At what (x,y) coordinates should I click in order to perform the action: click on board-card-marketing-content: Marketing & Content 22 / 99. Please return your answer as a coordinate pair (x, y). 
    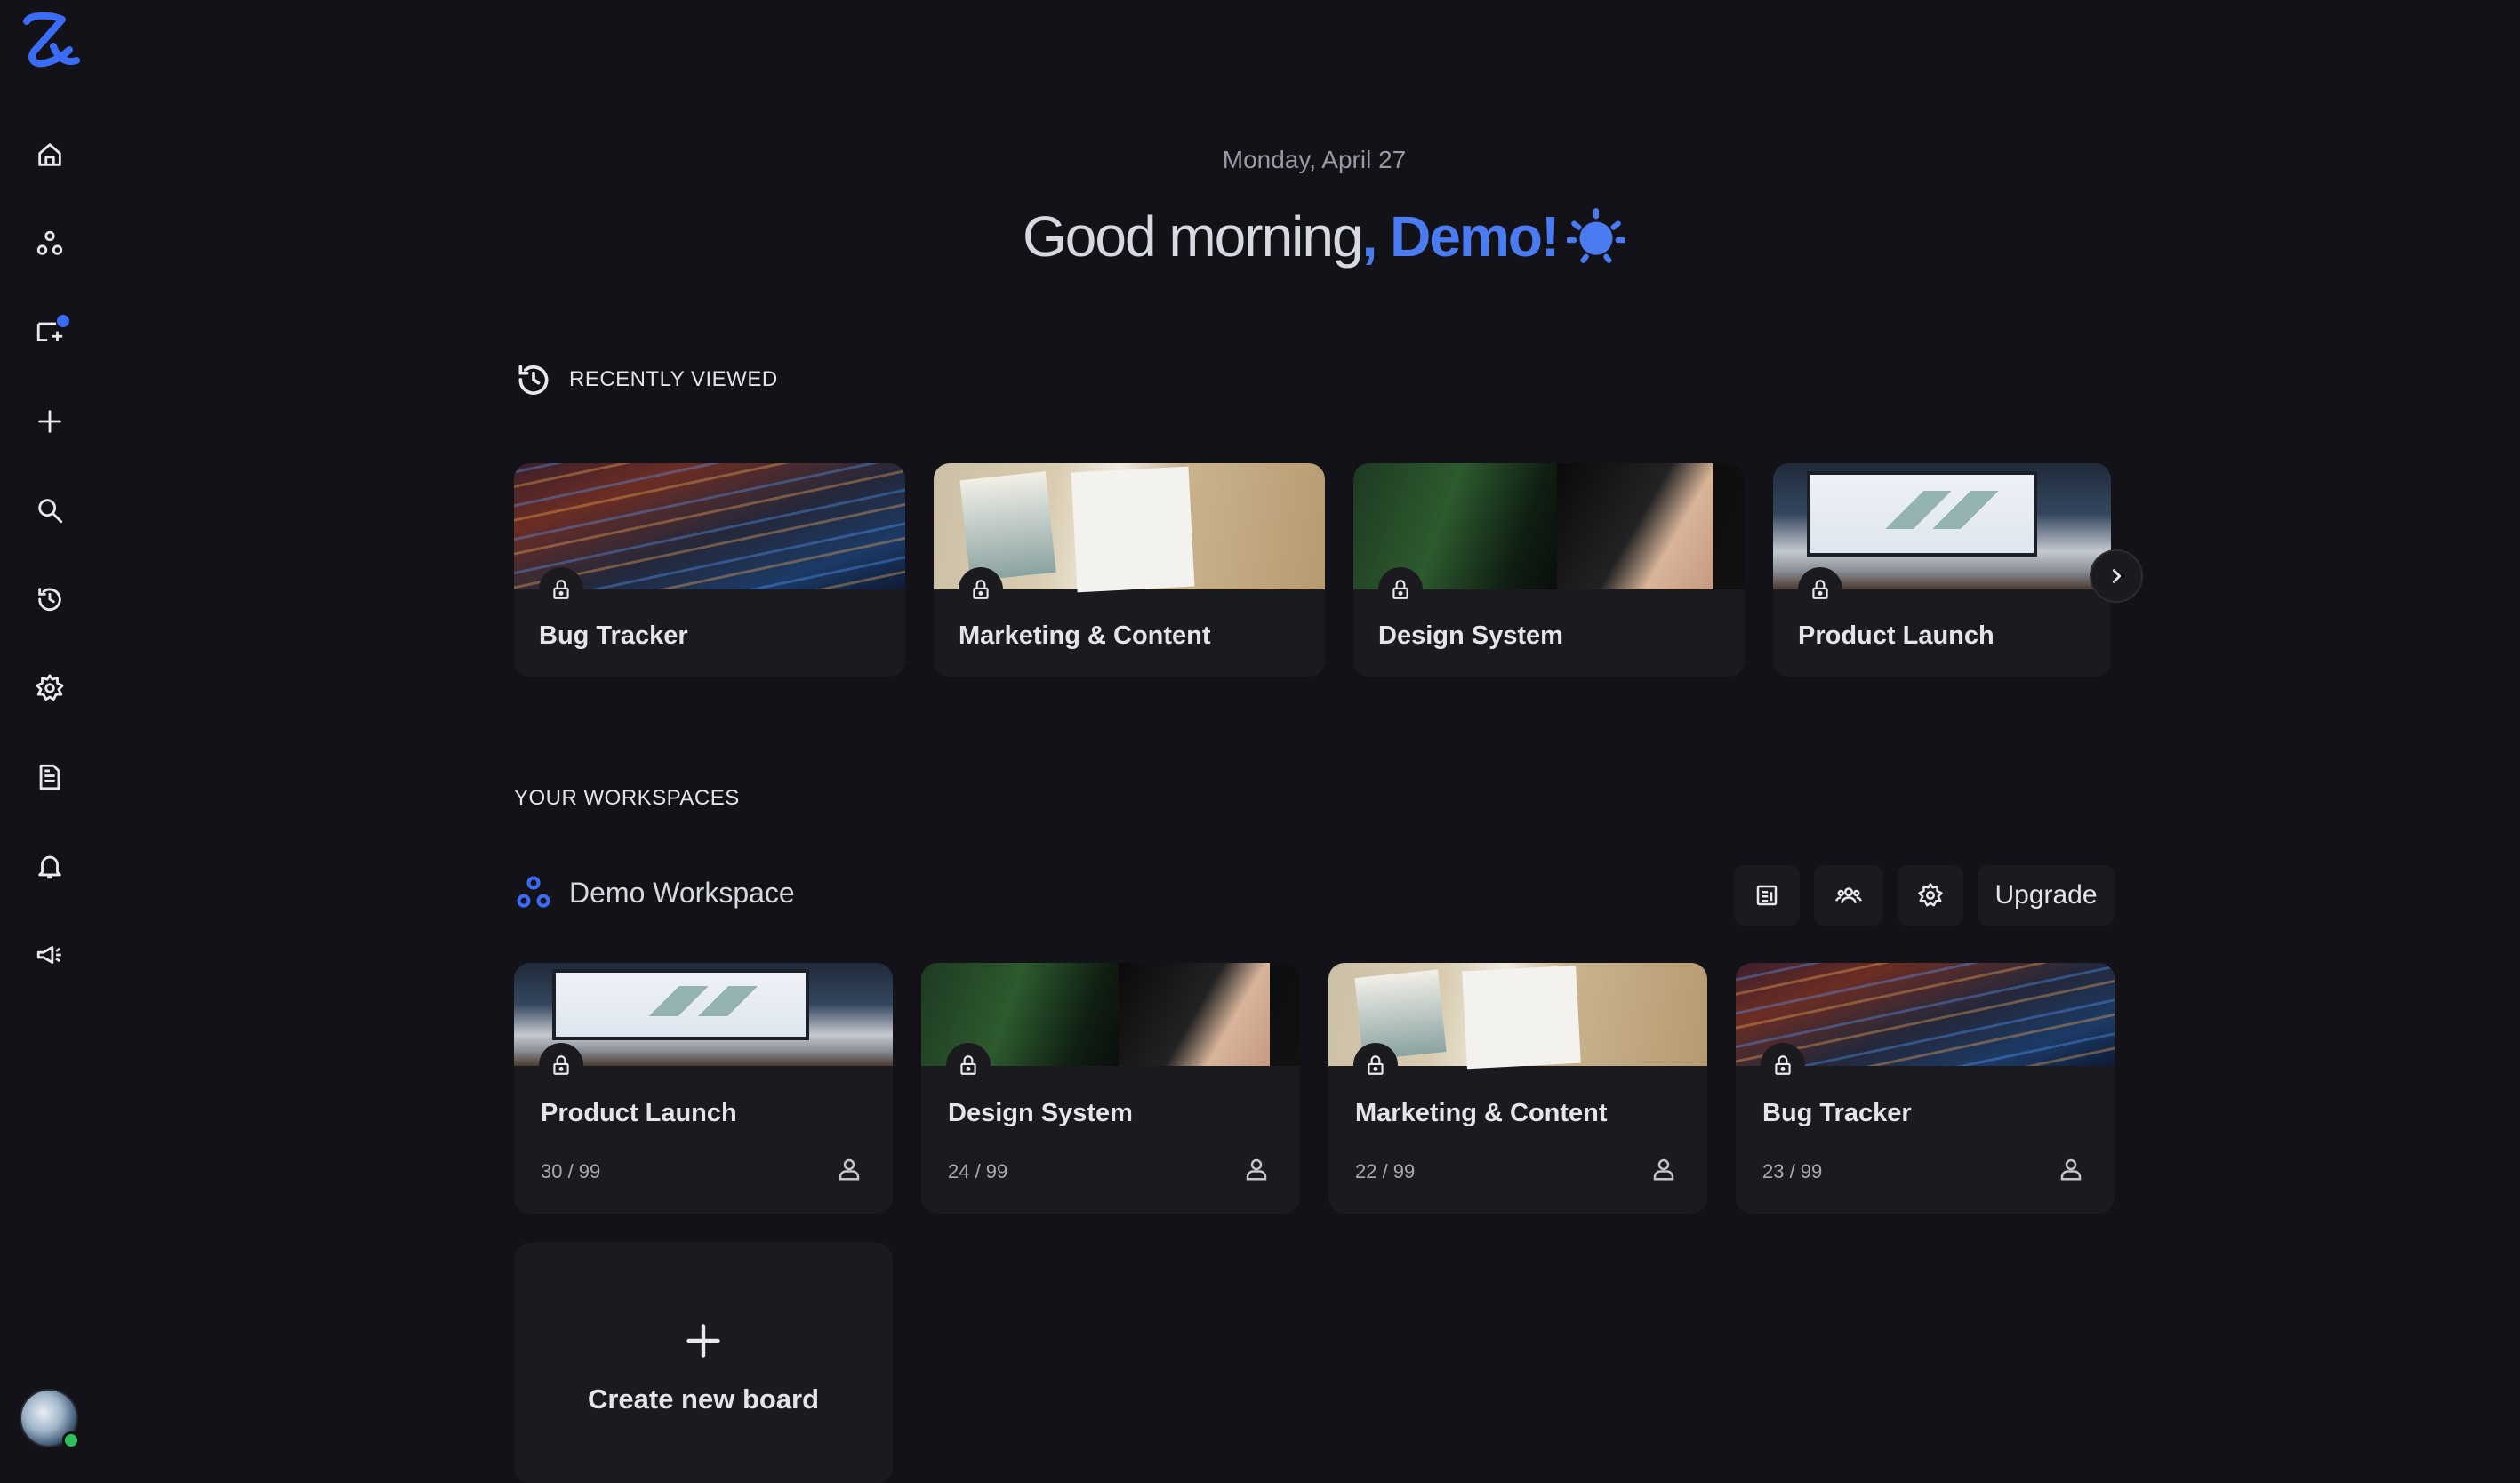
    Looking at the image, I should click on (1517, 1088).